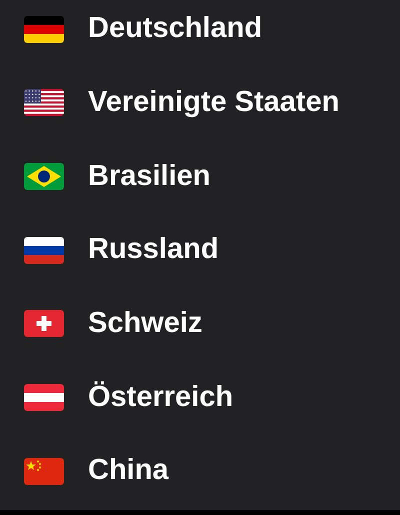  I want to click on country-item: Schweiz, so click(200, 323).